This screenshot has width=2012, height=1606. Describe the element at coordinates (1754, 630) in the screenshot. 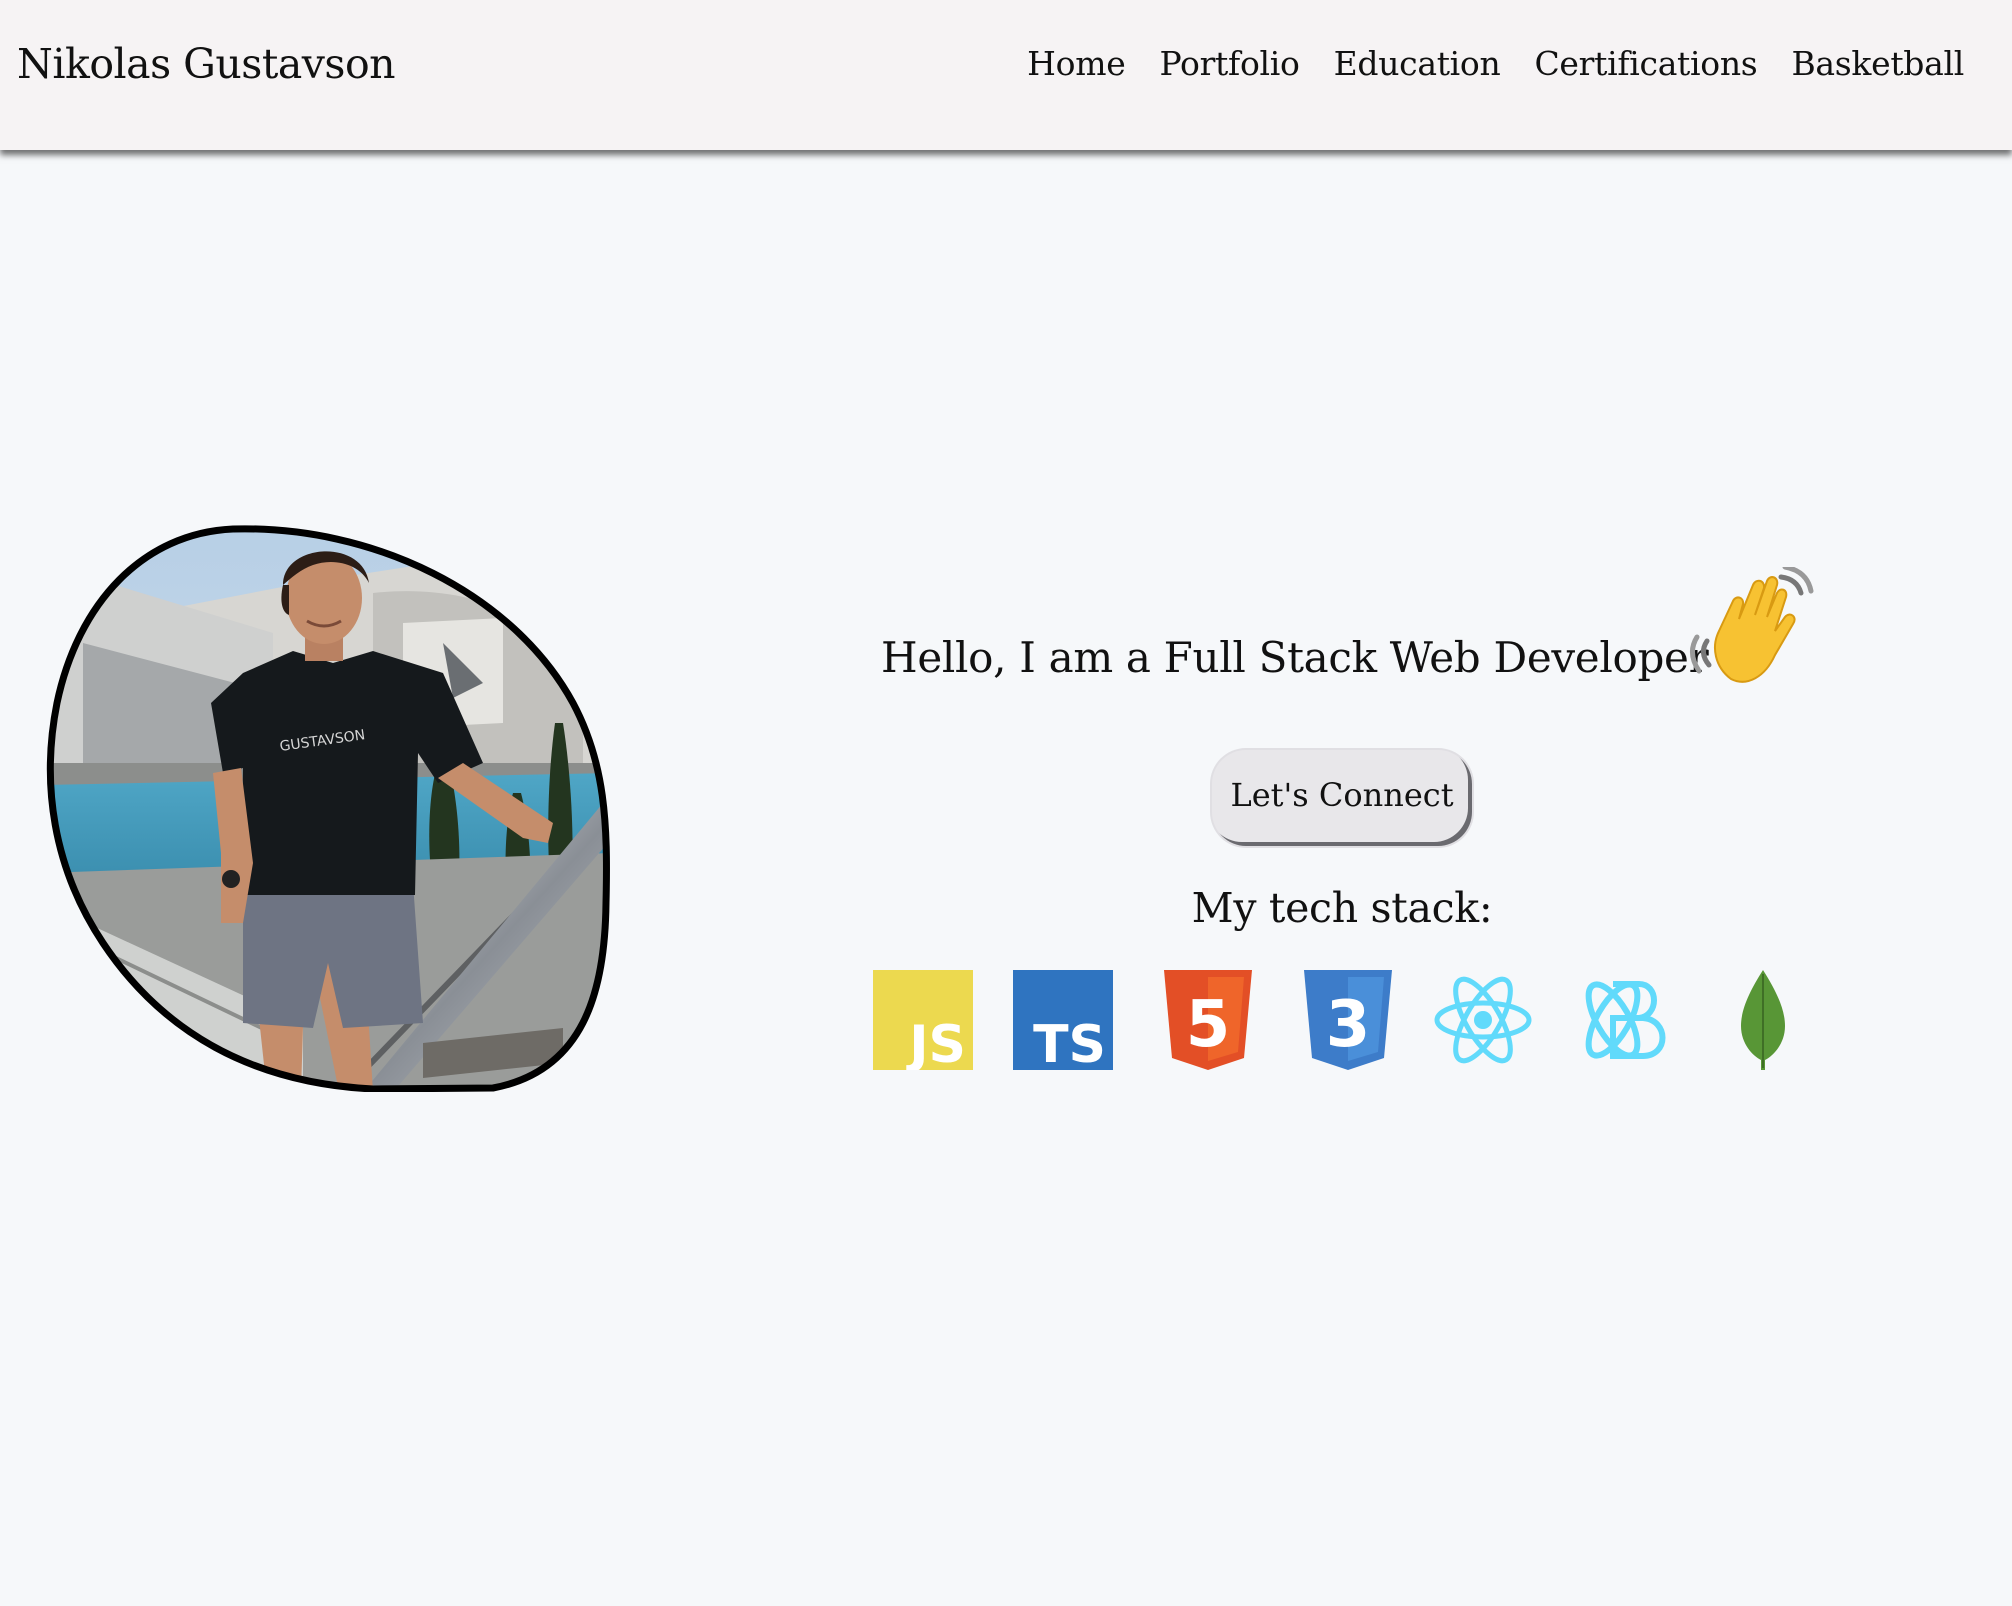

I see `waving-hand-icon` at that location.